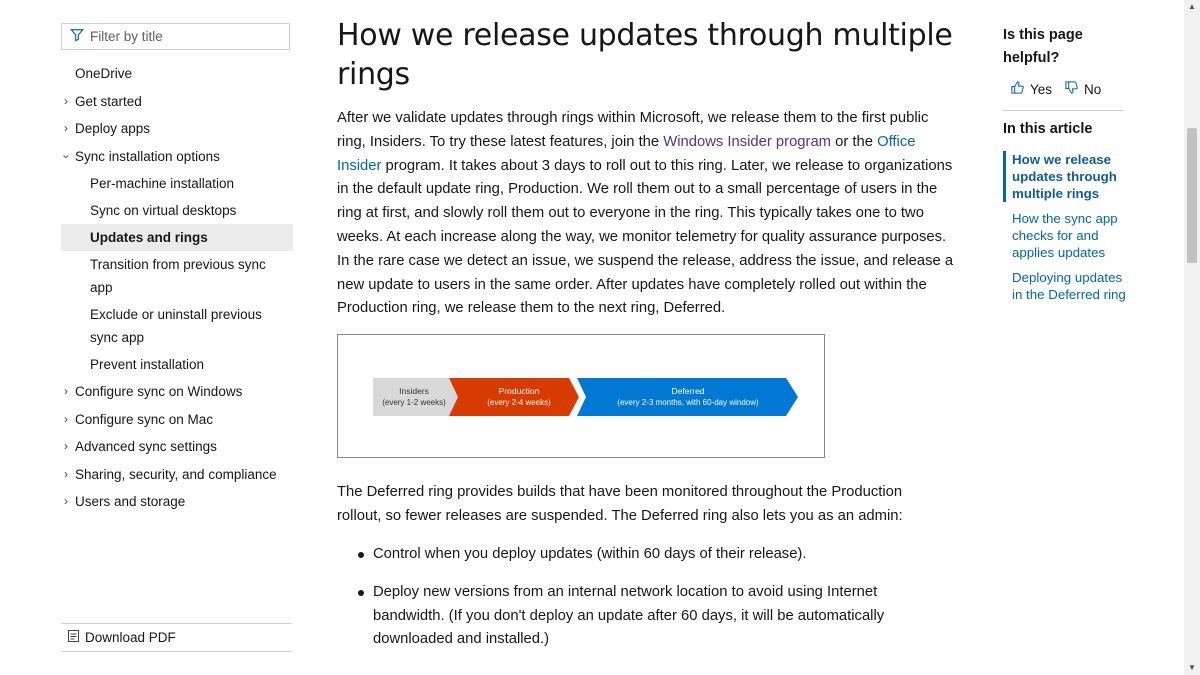  What do you see at coordinates (1192, 195) in the screenshot?
I see `scrollbar-thumb` at bounding box center [1192, 195].